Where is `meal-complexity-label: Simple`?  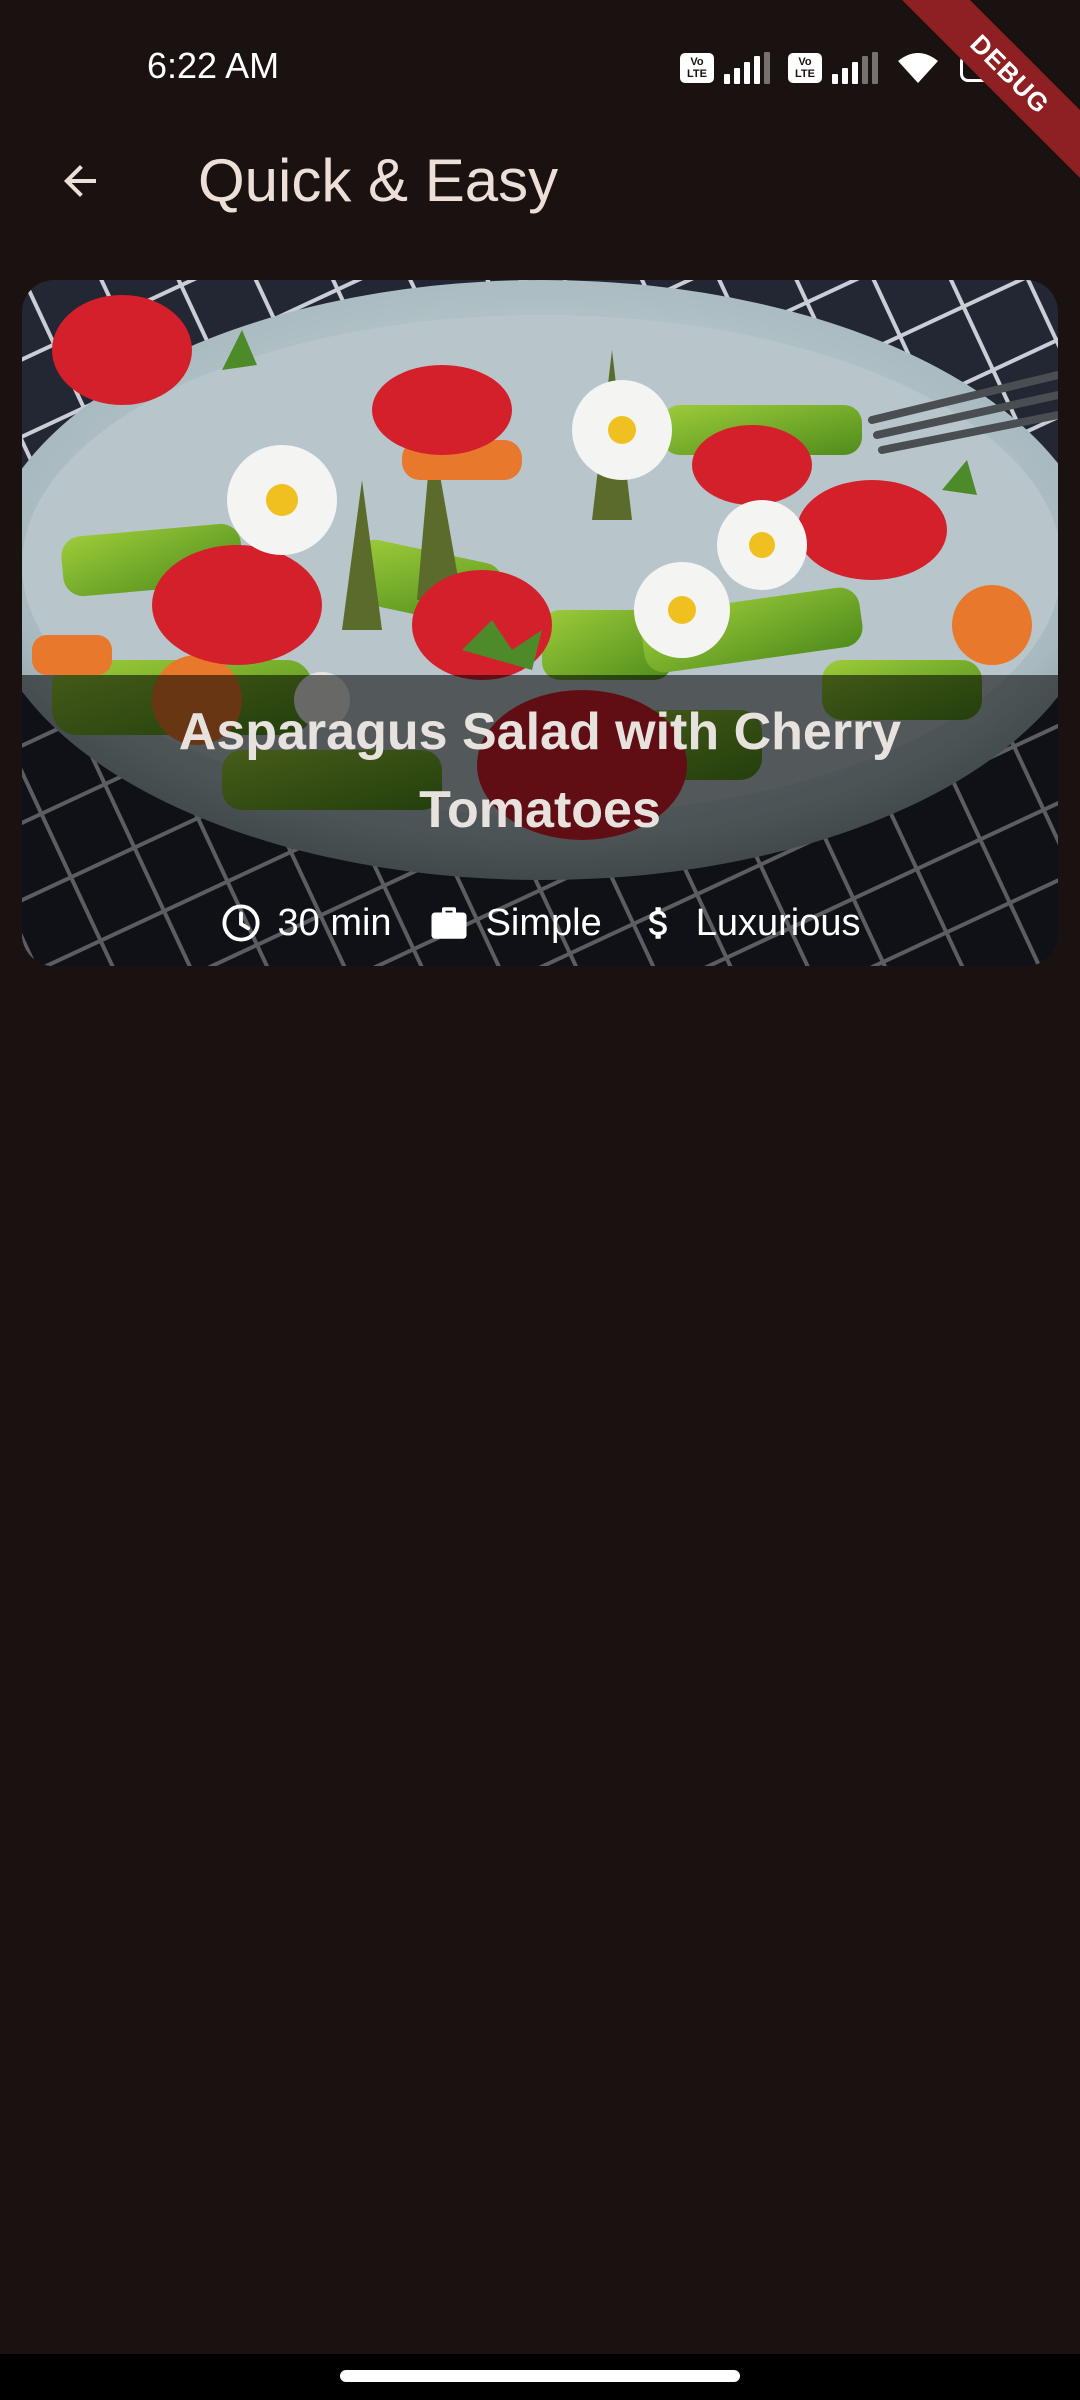 meal-complexity-label: Simple is located at coordinates (543, 922).